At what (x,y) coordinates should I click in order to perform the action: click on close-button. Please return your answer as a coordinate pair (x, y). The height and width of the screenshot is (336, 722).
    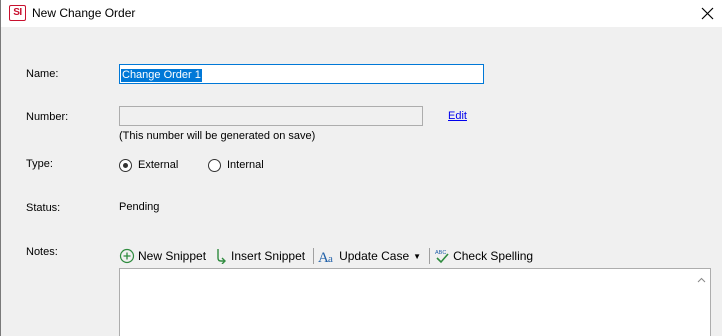
    Looking at the image, I should click on (708, 13).